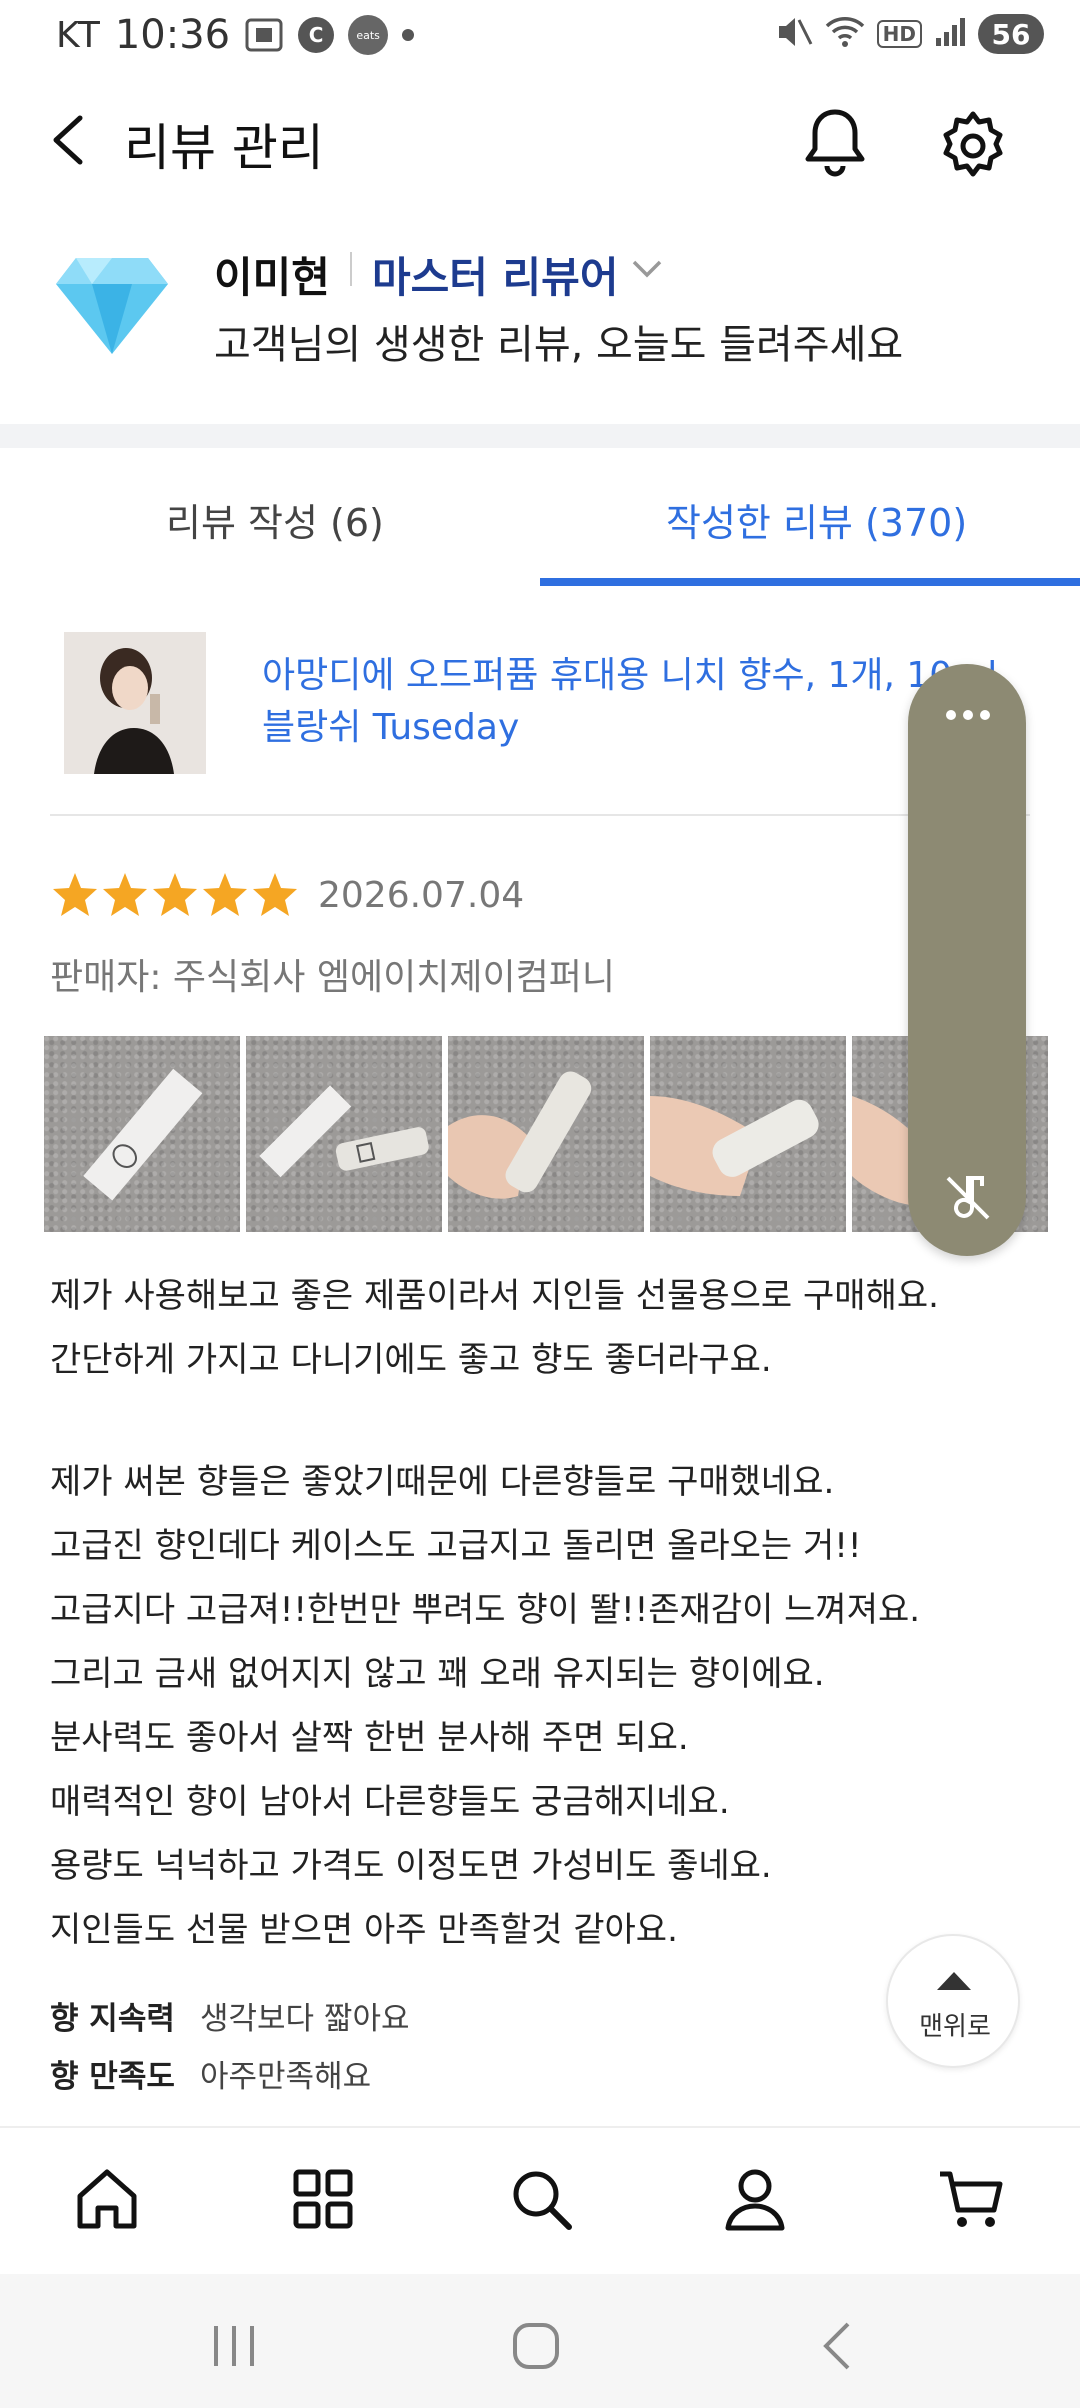  What do you see at coordinates (332, 977) in the screenshot?
I see `seller-label: 판매자: 주식회사 엠에이치제이컴퍼니` at bounding box center [332, 977].